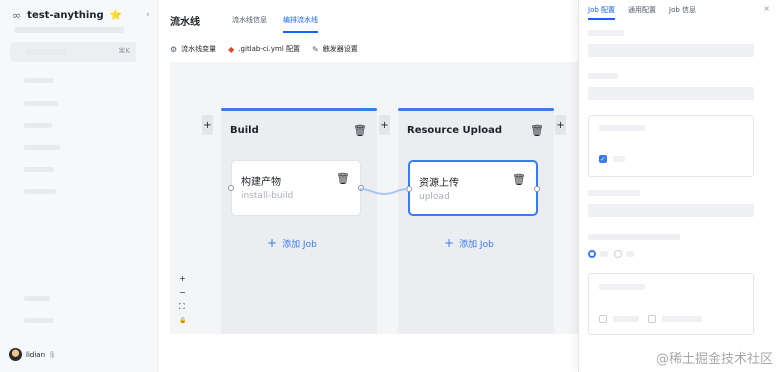 This screenshot has height=372, width=779. I want to click on search-placeholder, so click(46, 52).